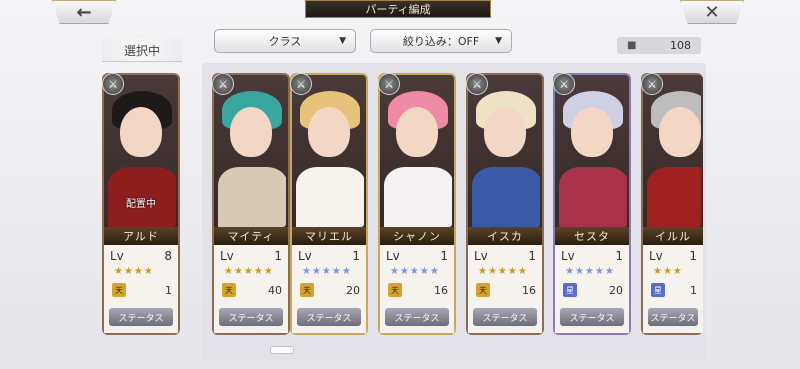 This screenshot has width=800, height=369. I want to click on chevron-down-icon: ▼, so click(342, 41).